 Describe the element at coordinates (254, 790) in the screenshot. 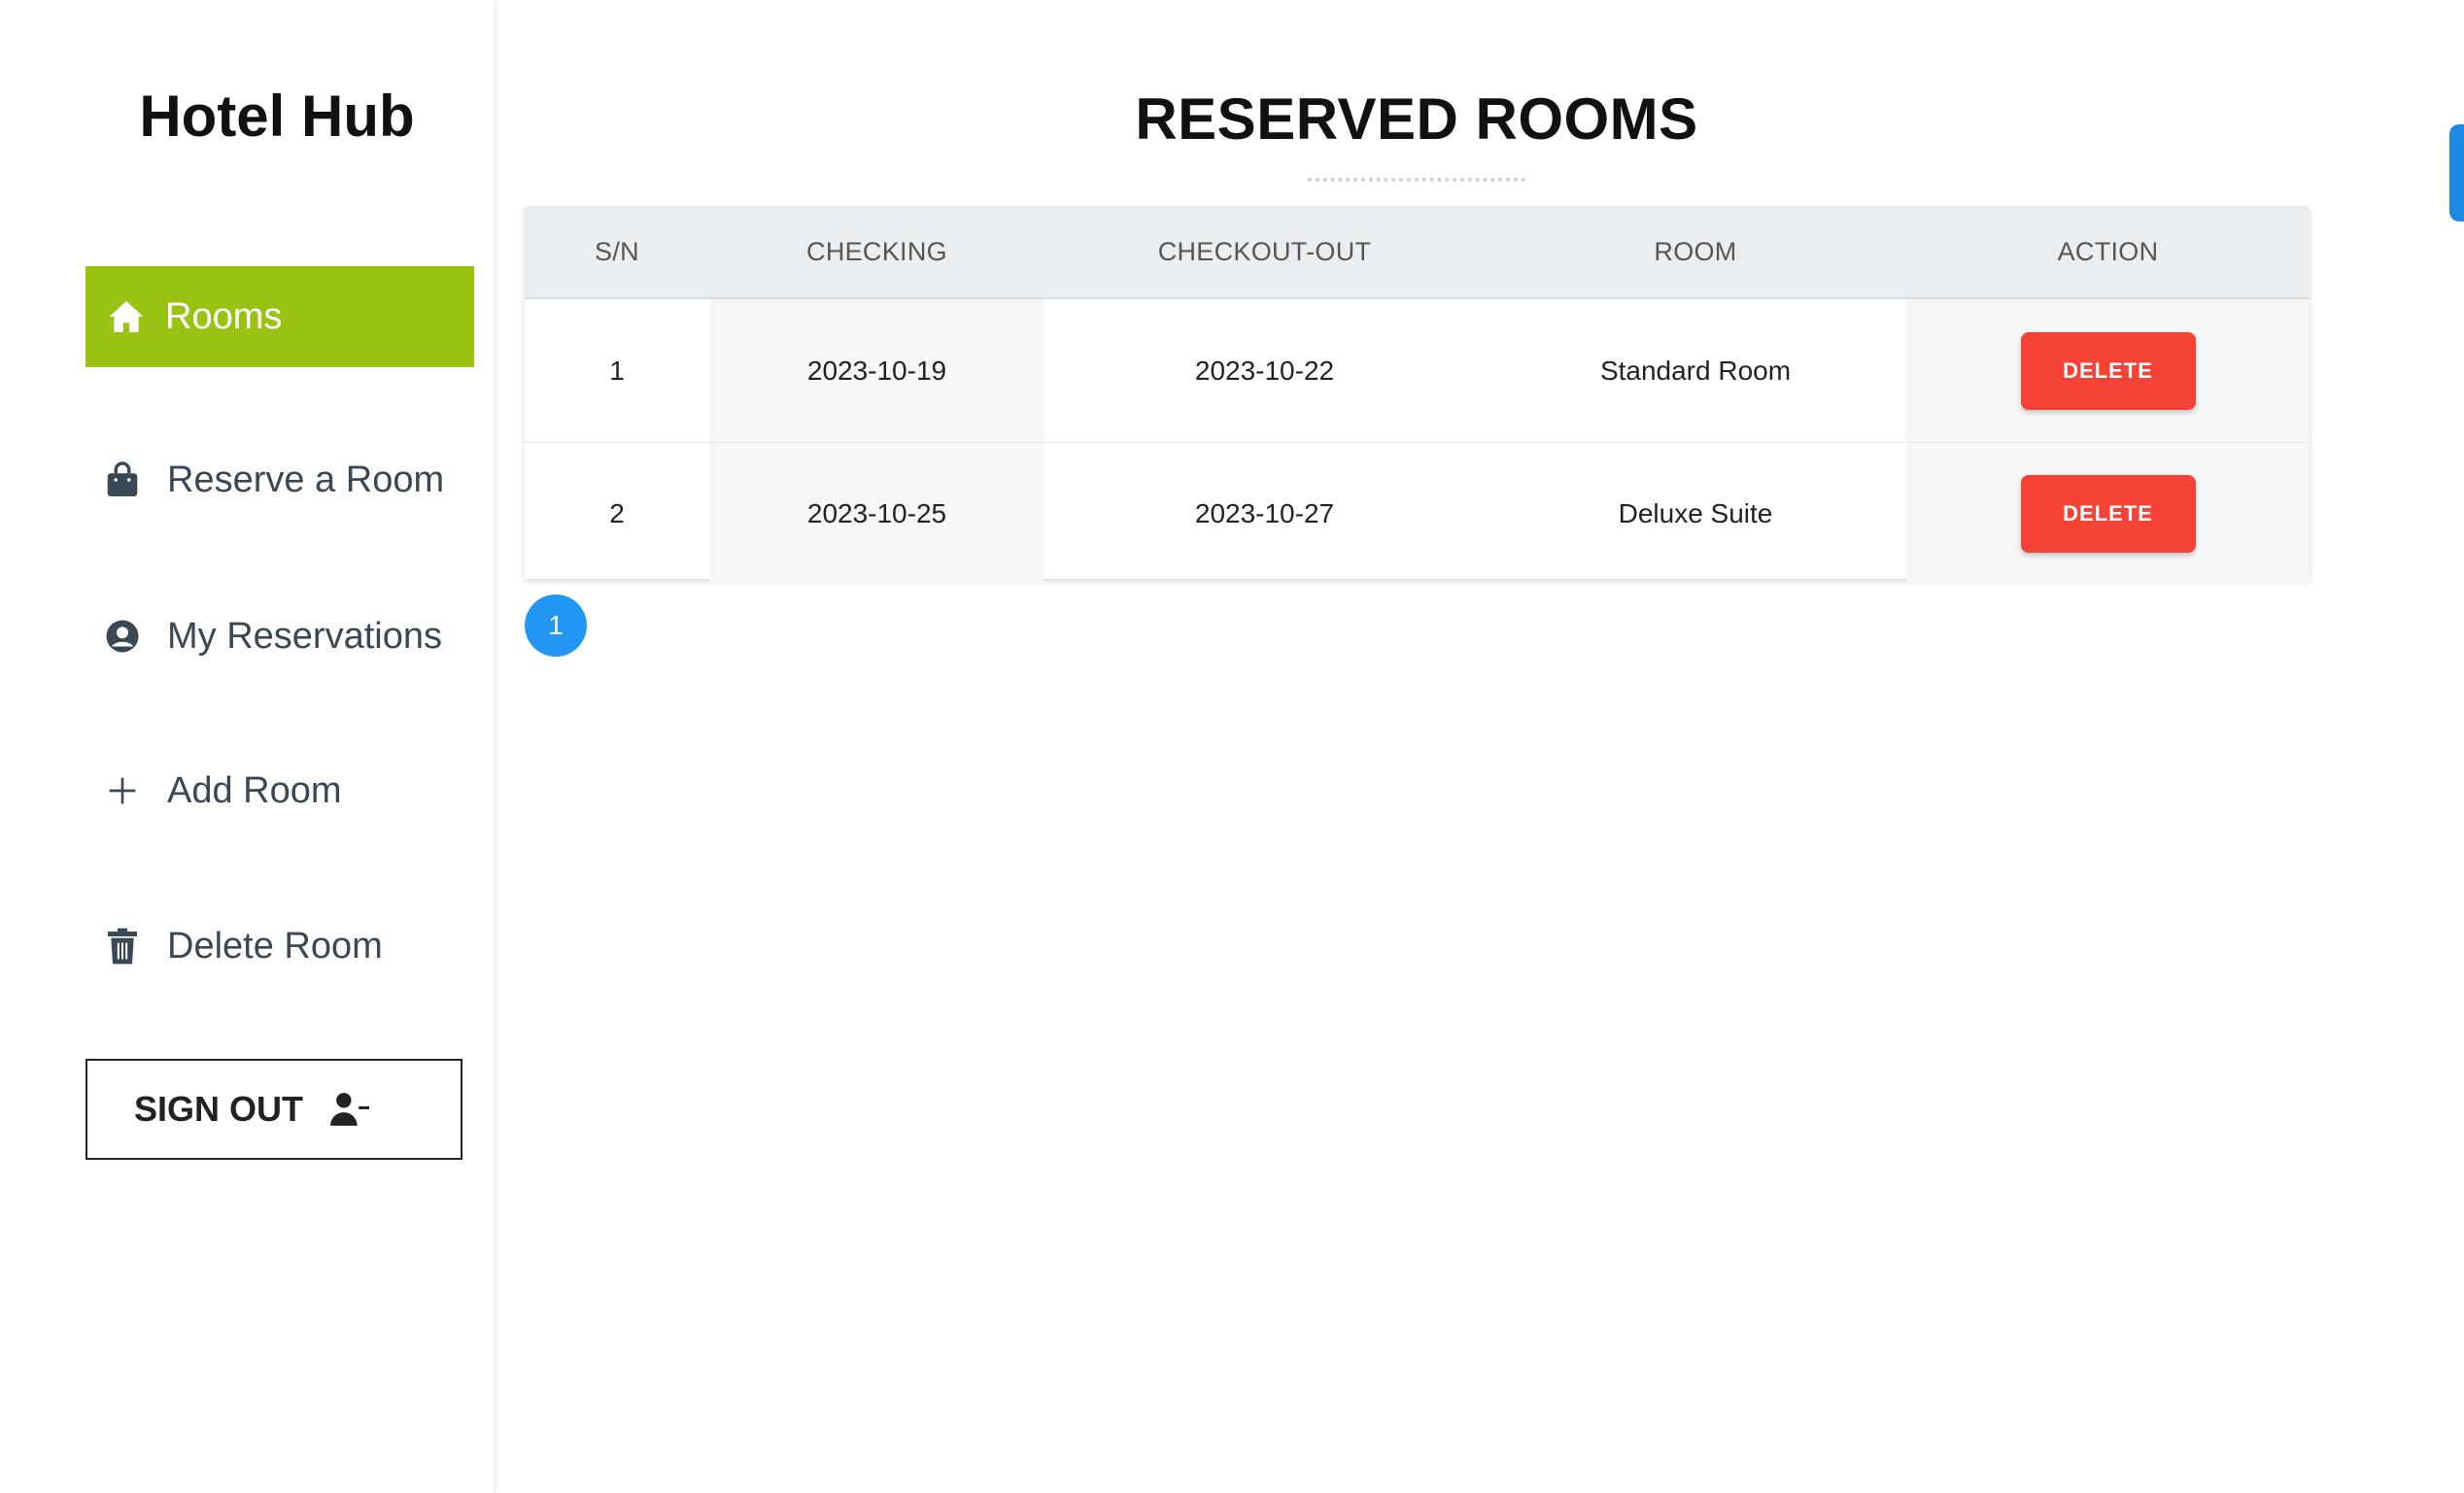

I see `sidebar-item-label: Add Room` at that location.